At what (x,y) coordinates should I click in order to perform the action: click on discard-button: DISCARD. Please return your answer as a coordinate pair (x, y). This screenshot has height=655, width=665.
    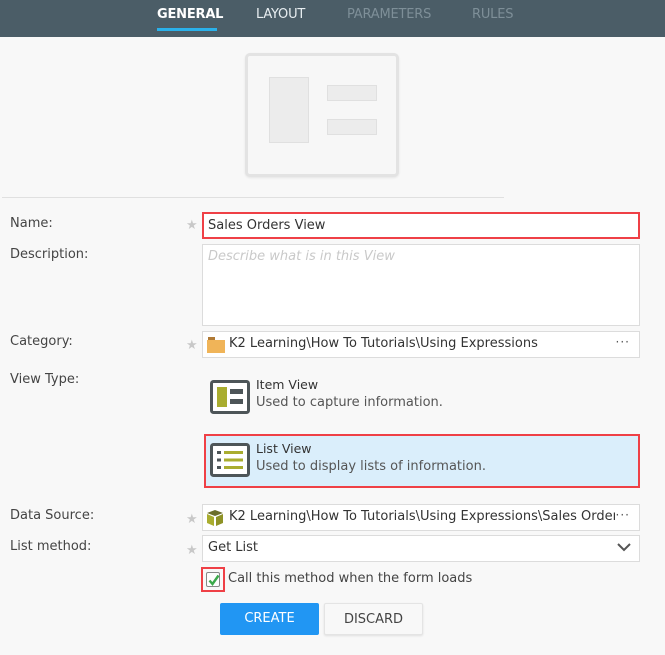
    Looking at the image, I should click on (373, 619).